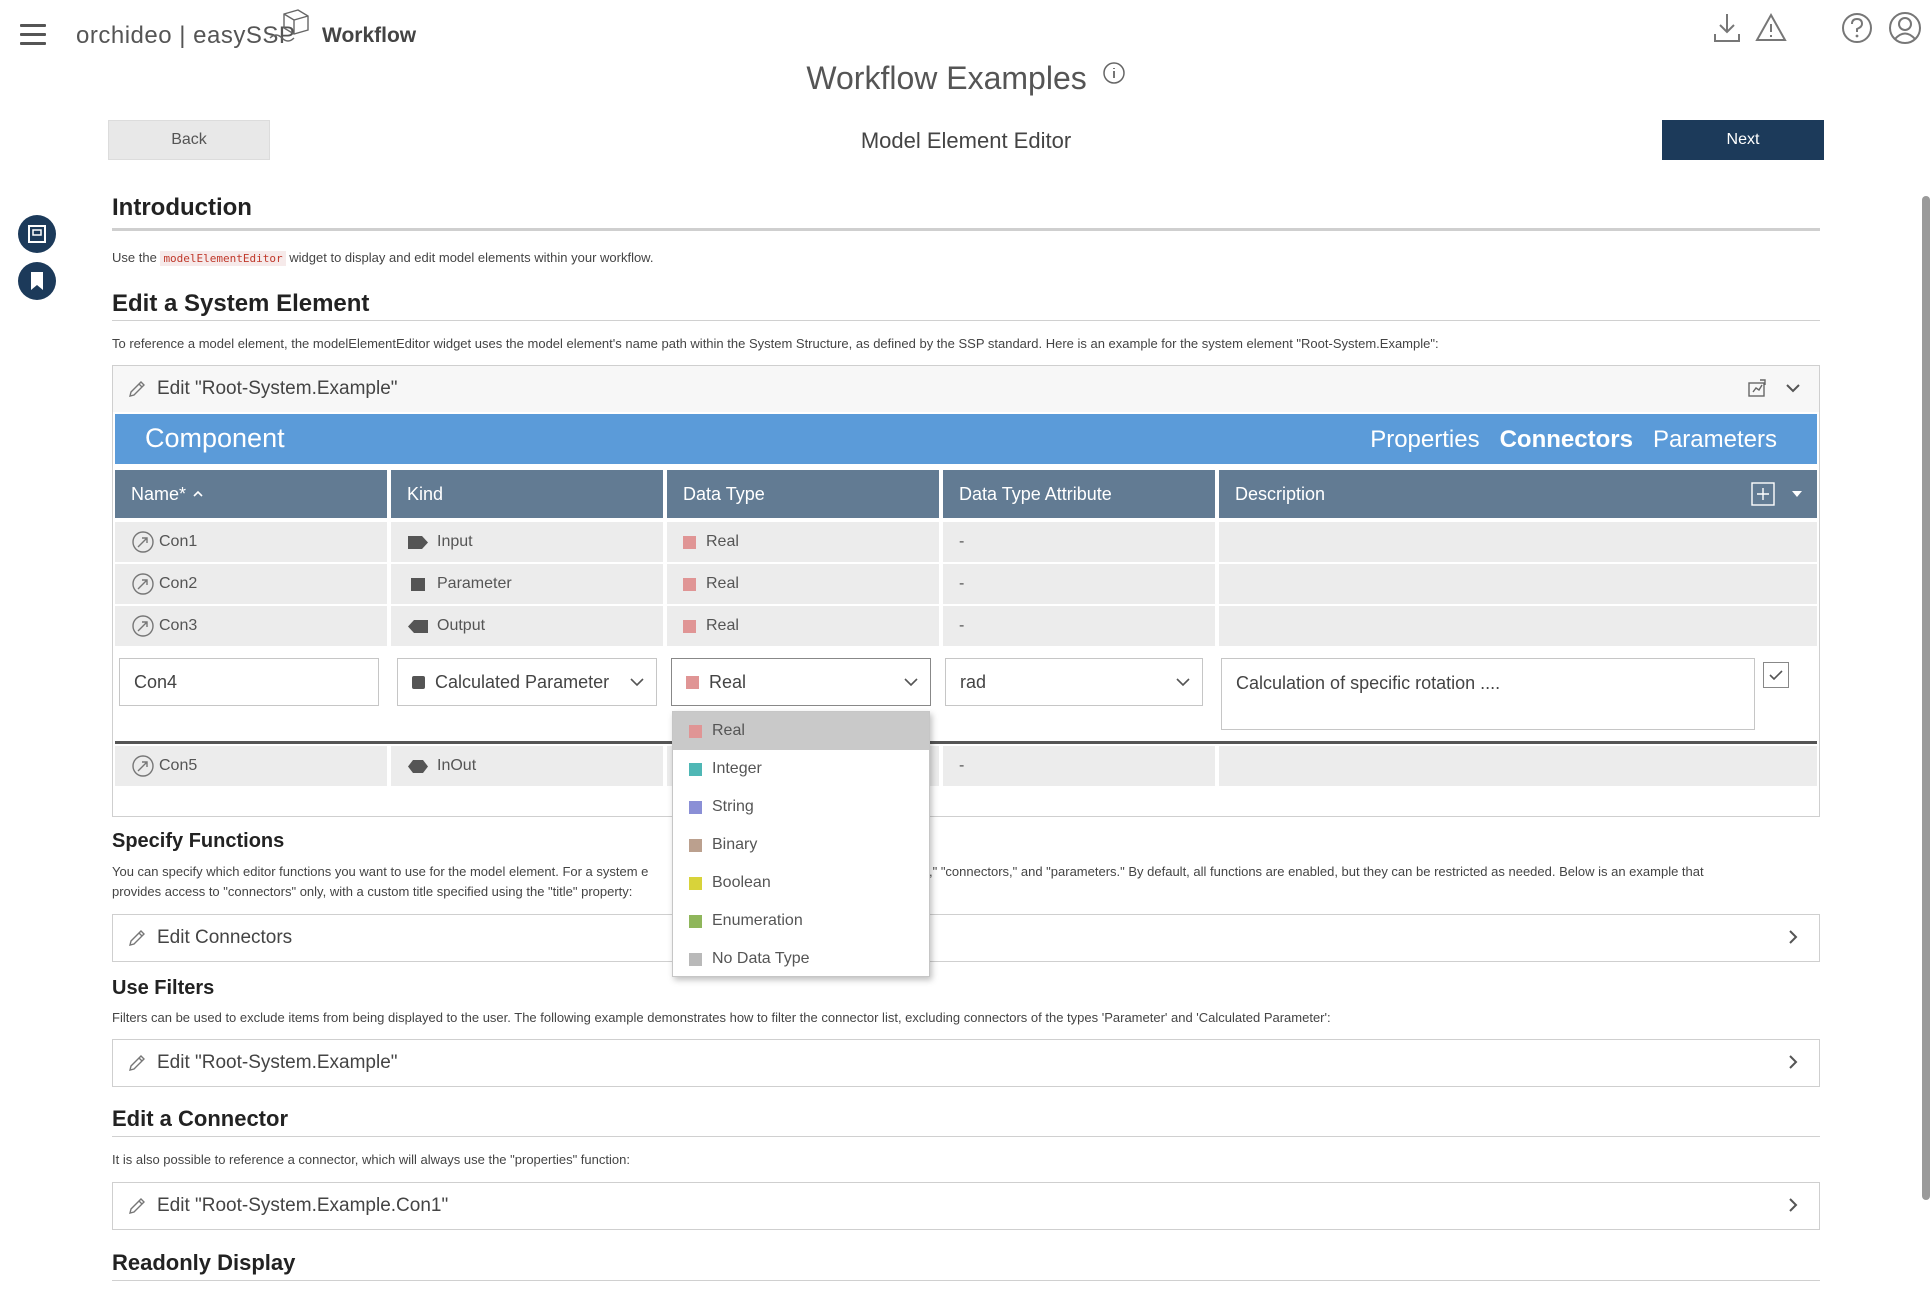 The height and width of the screenshot is (1300, 1932). Describe the element at coordinates (695, 845) in the screenshot. I see `binary-color-swatch` at that location.